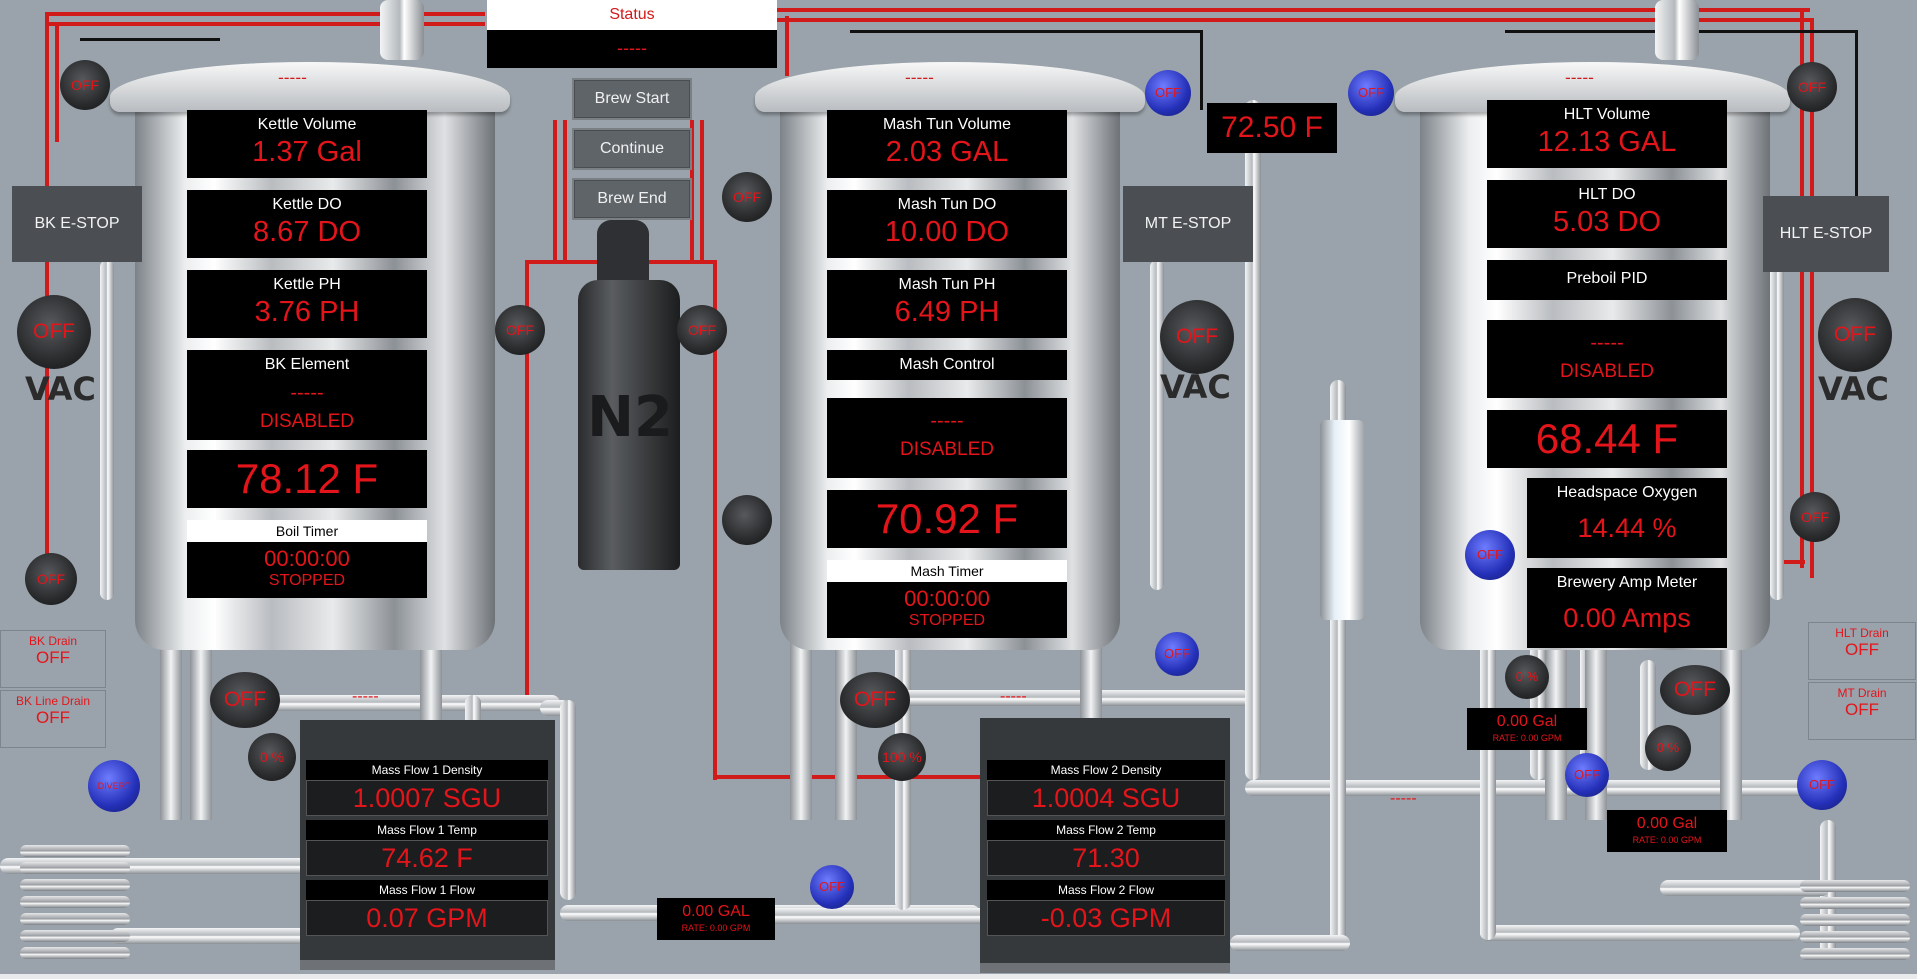 This screenshot has width=1917, height=979. Describe the element at coordinates (1667, 840) in the screenshot. I see `hlt-gallon-2-rate: RATE: 0.00 GPM` at that location.